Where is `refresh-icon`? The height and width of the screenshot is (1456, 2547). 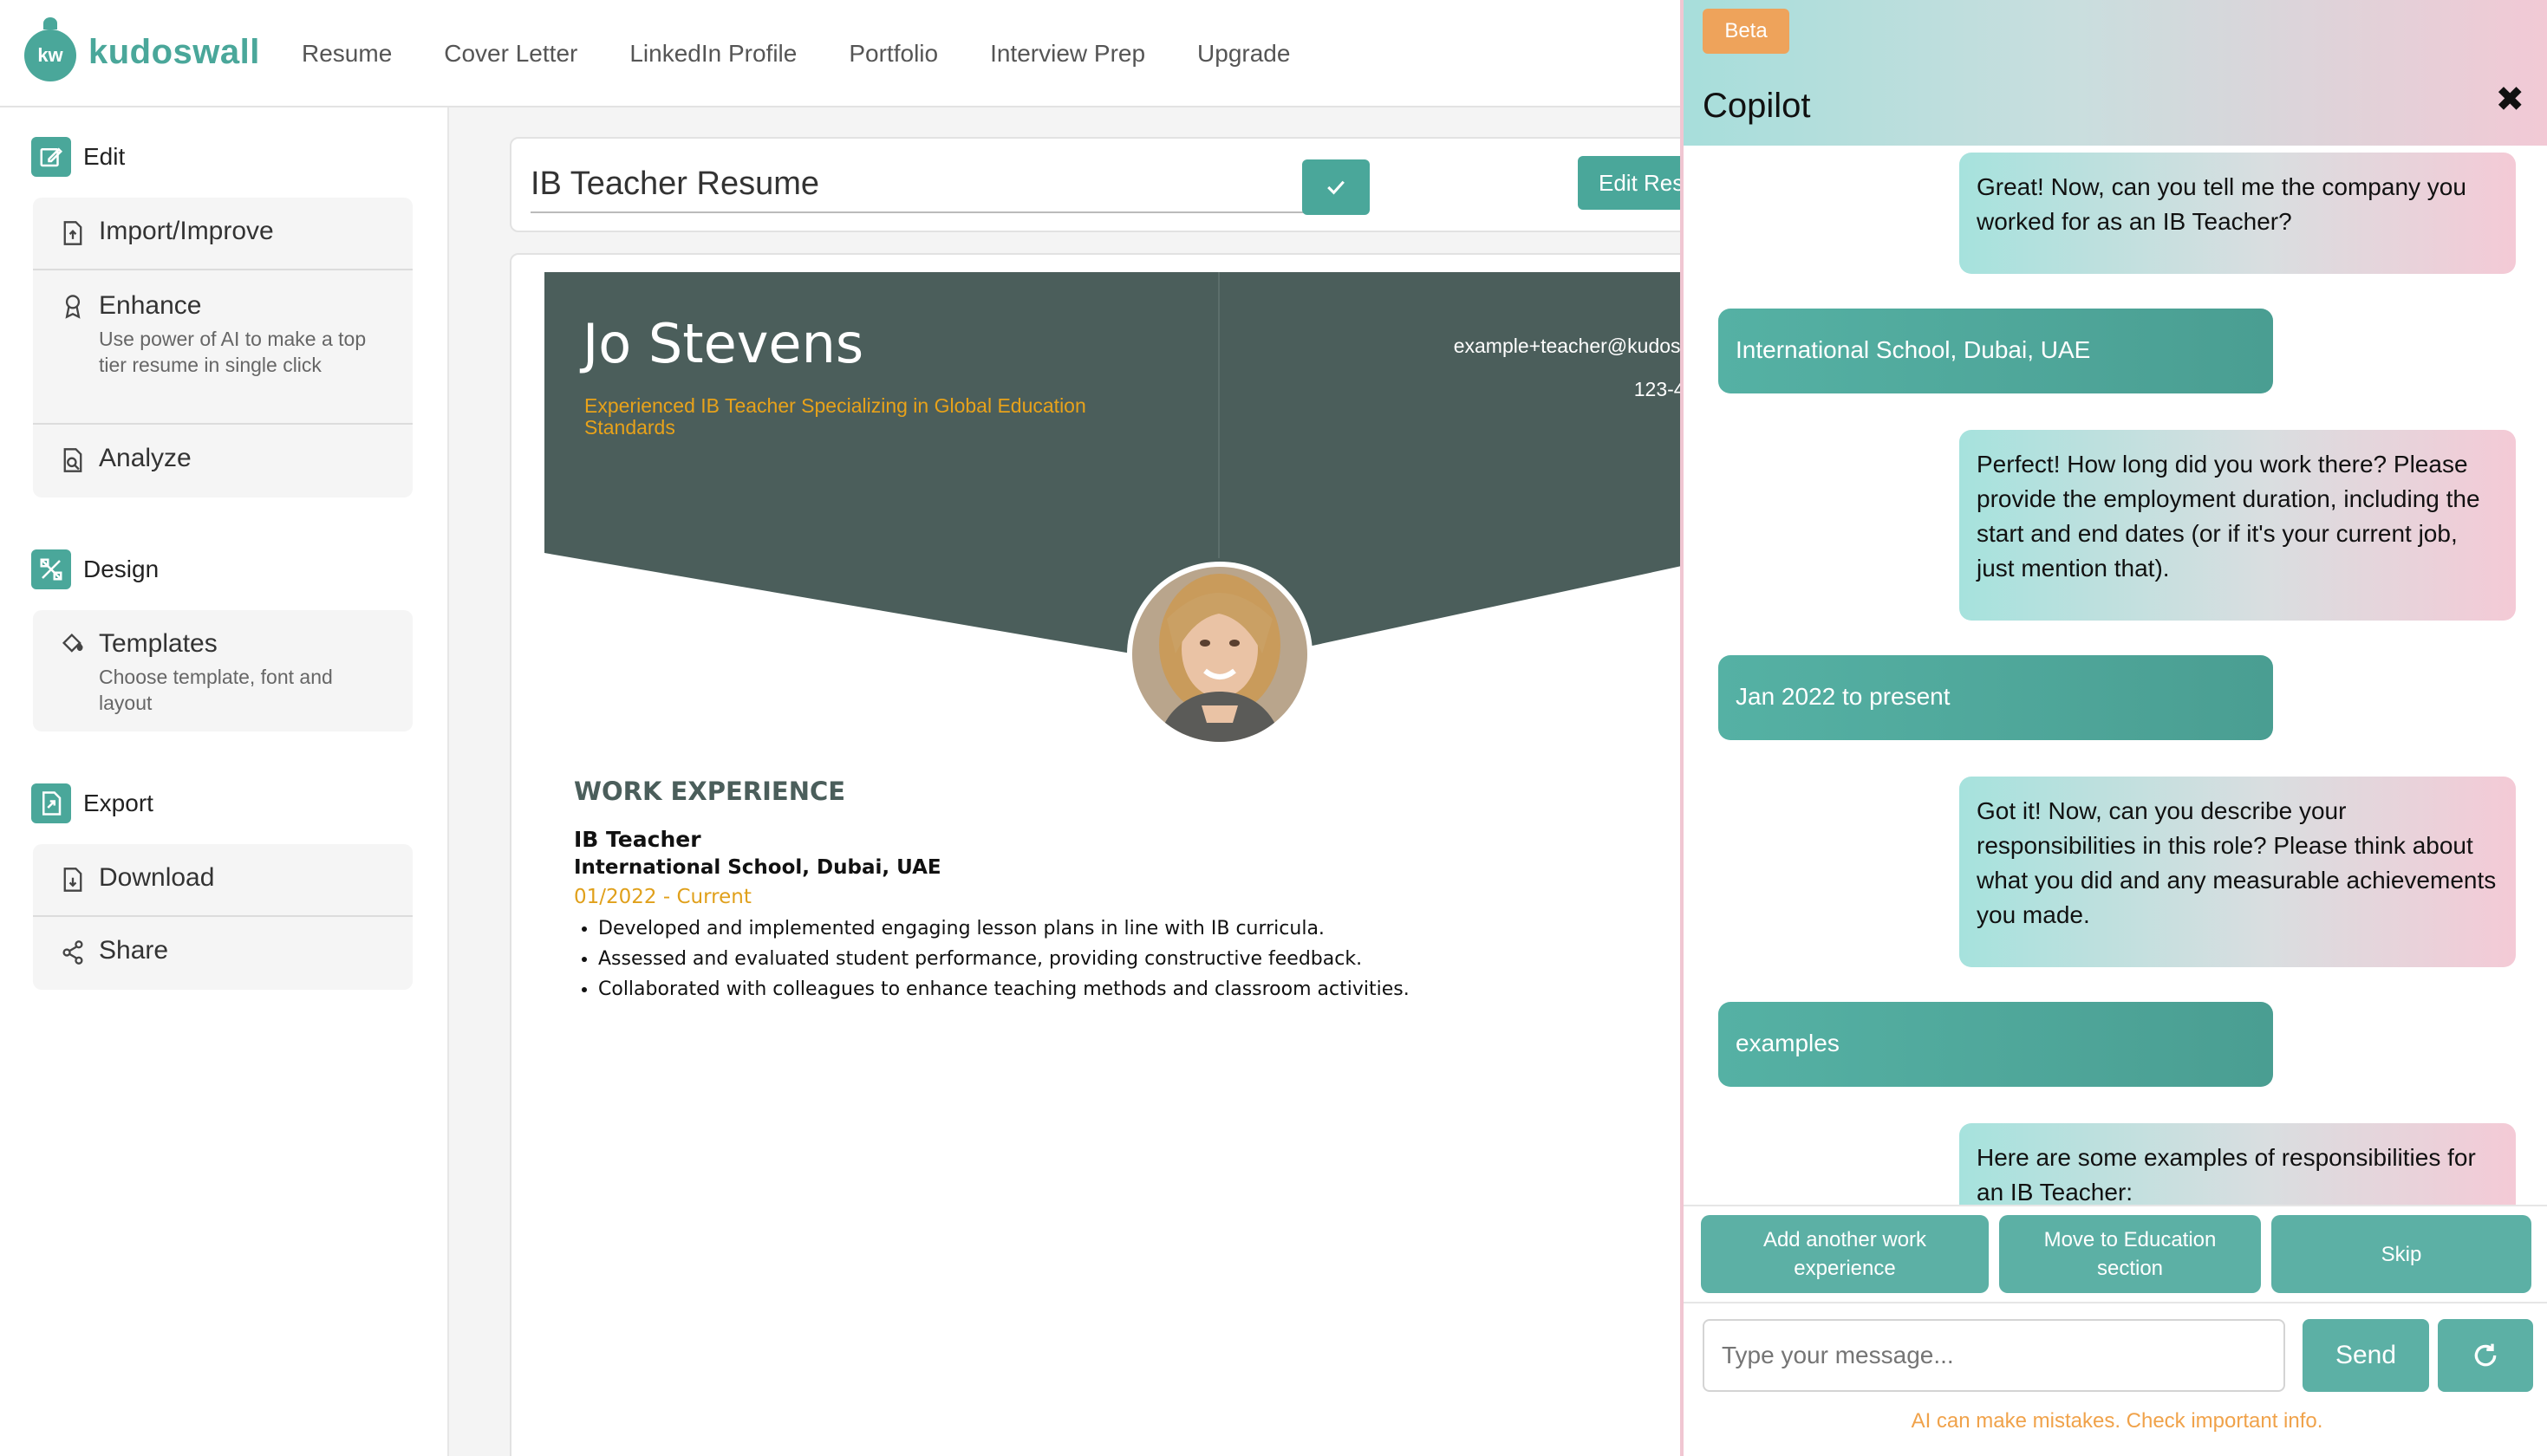 refresh-icon is located at coordinates (2485, 1355).